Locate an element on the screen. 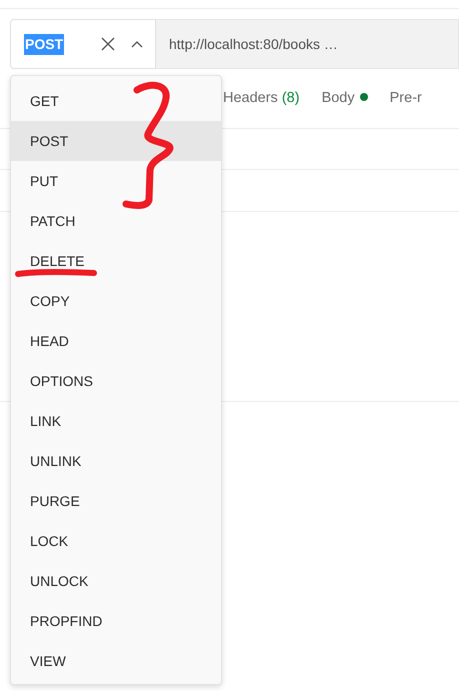  menu-item: DELETE is located at coordinates (116, 261).